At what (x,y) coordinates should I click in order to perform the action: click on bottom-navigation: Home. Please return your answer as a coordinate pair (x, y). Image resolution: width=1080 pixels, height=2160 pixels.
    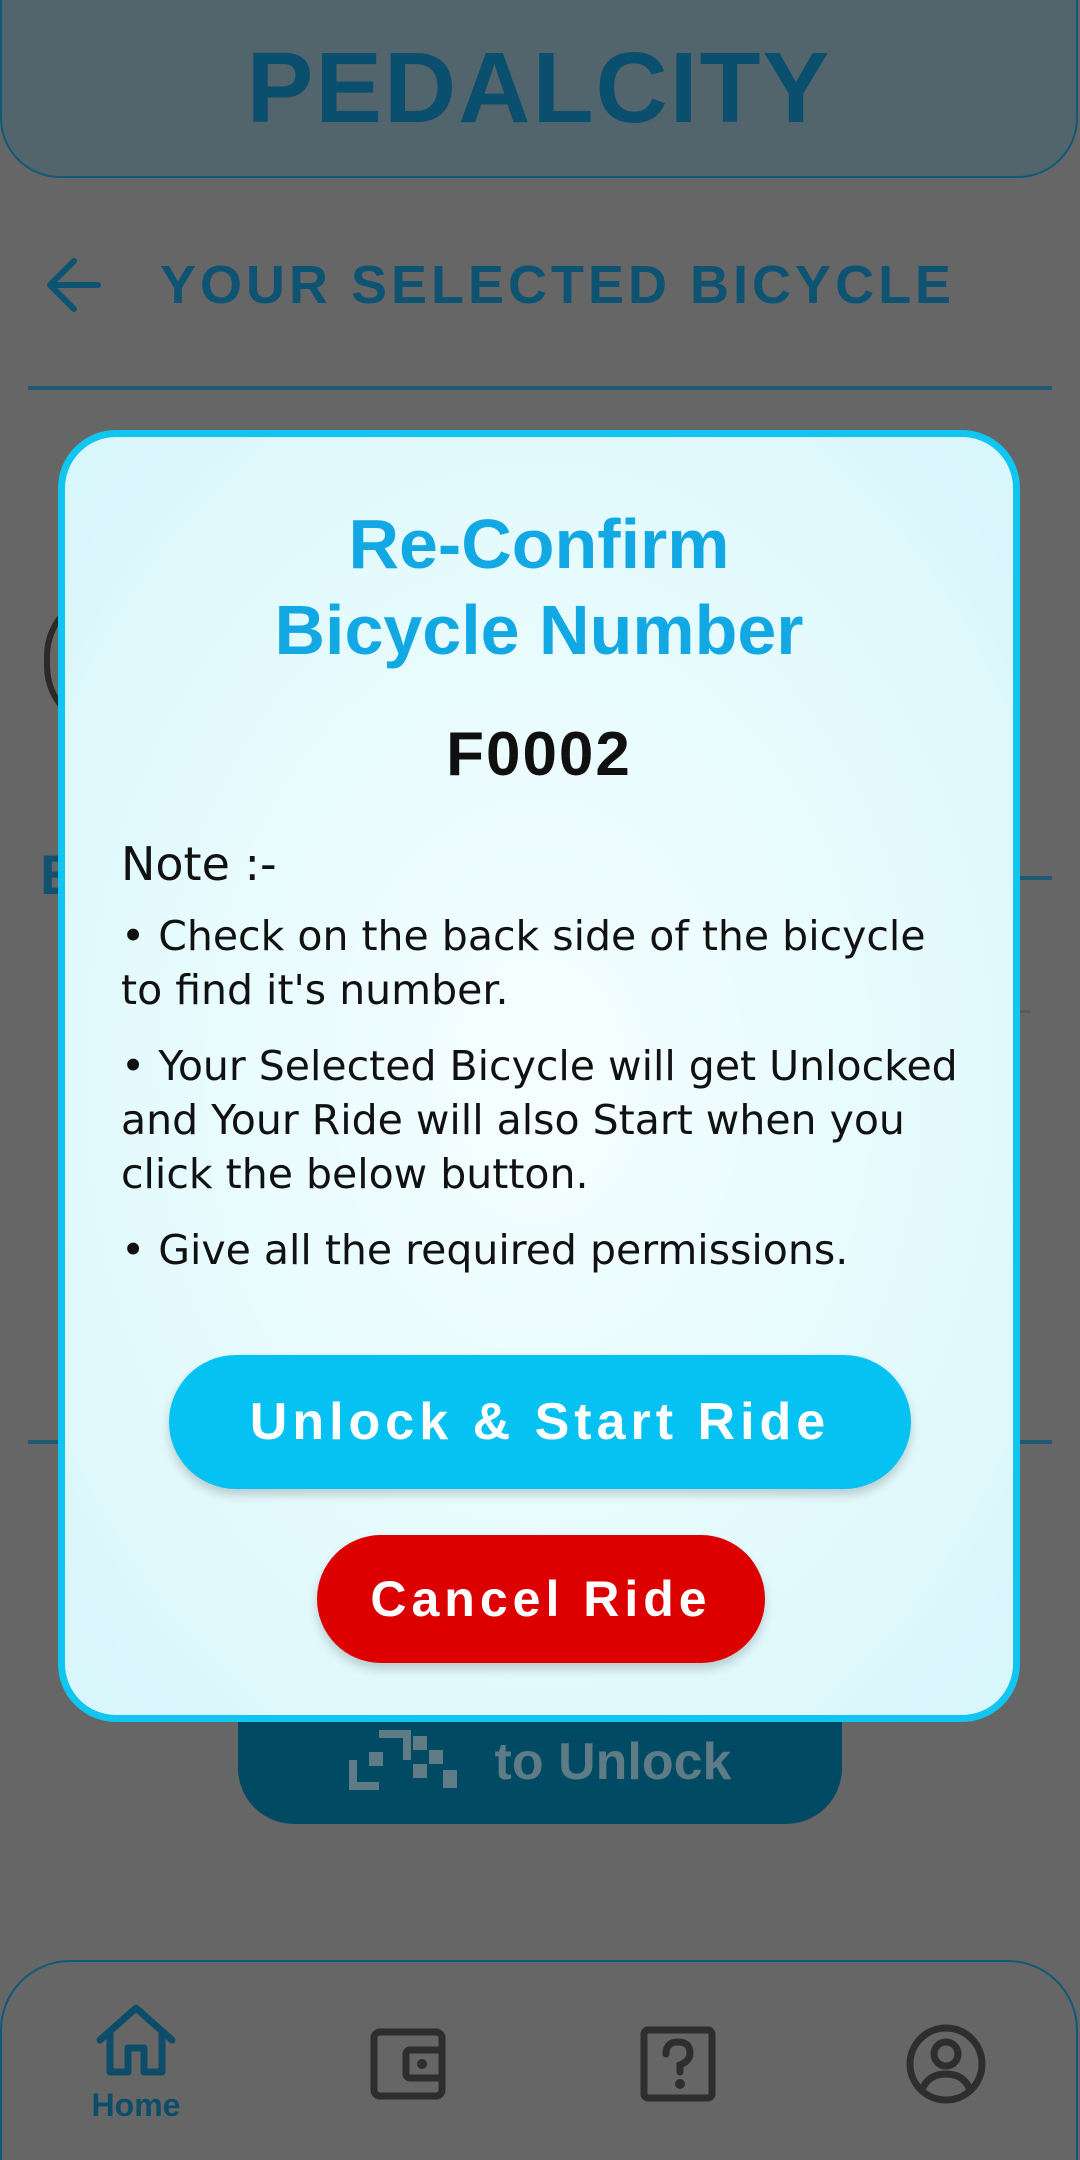
    Looking at the image, I should click on (539, 2060).